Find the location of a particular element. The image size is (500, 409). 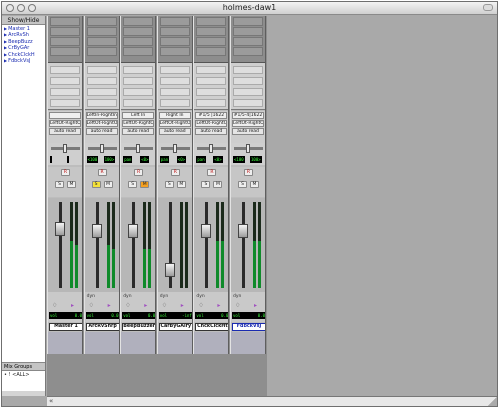

track-name-button: BeepBuzzer is located at coordinates (139, 327).